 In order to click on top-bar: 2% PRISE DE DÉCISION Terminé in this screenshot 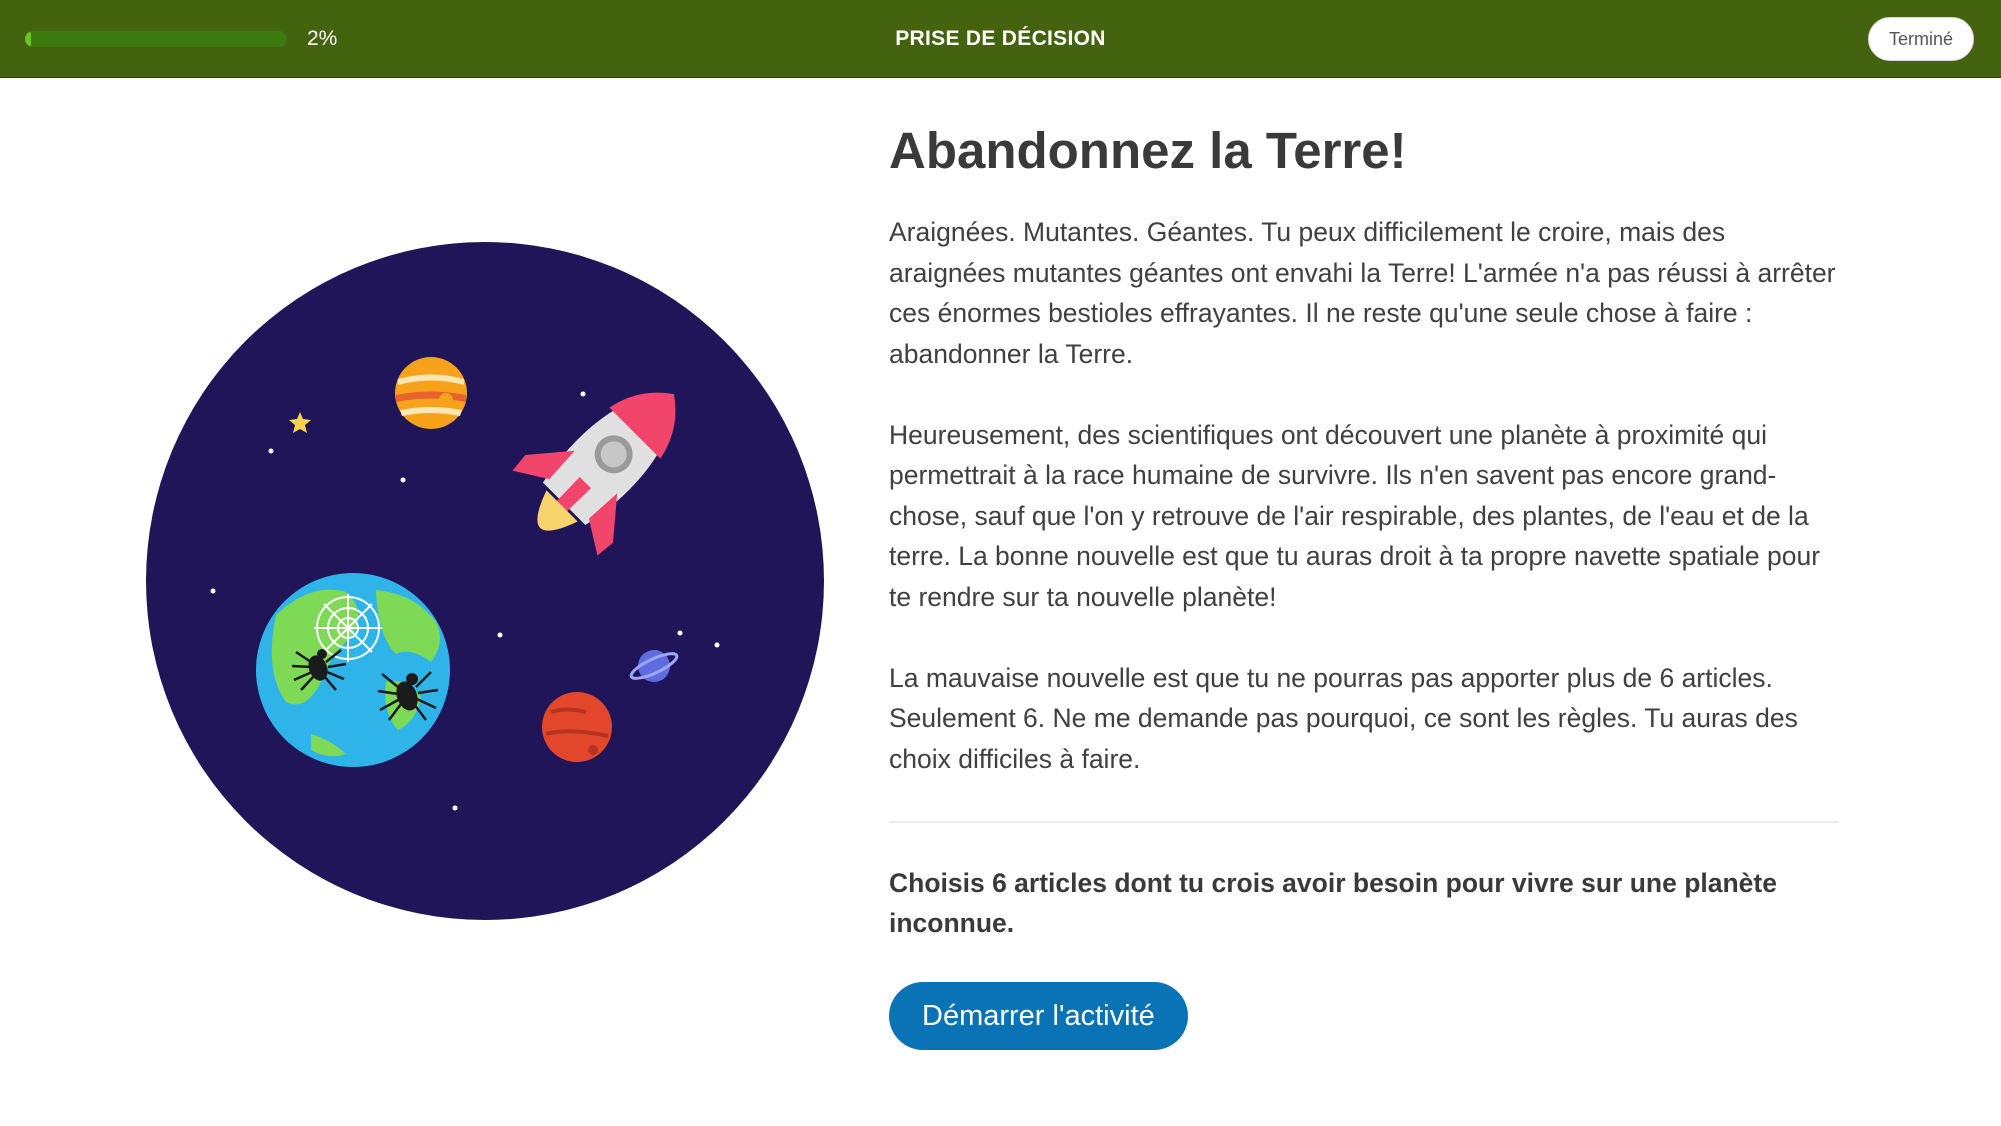, I will do `click(1000, 39)`.